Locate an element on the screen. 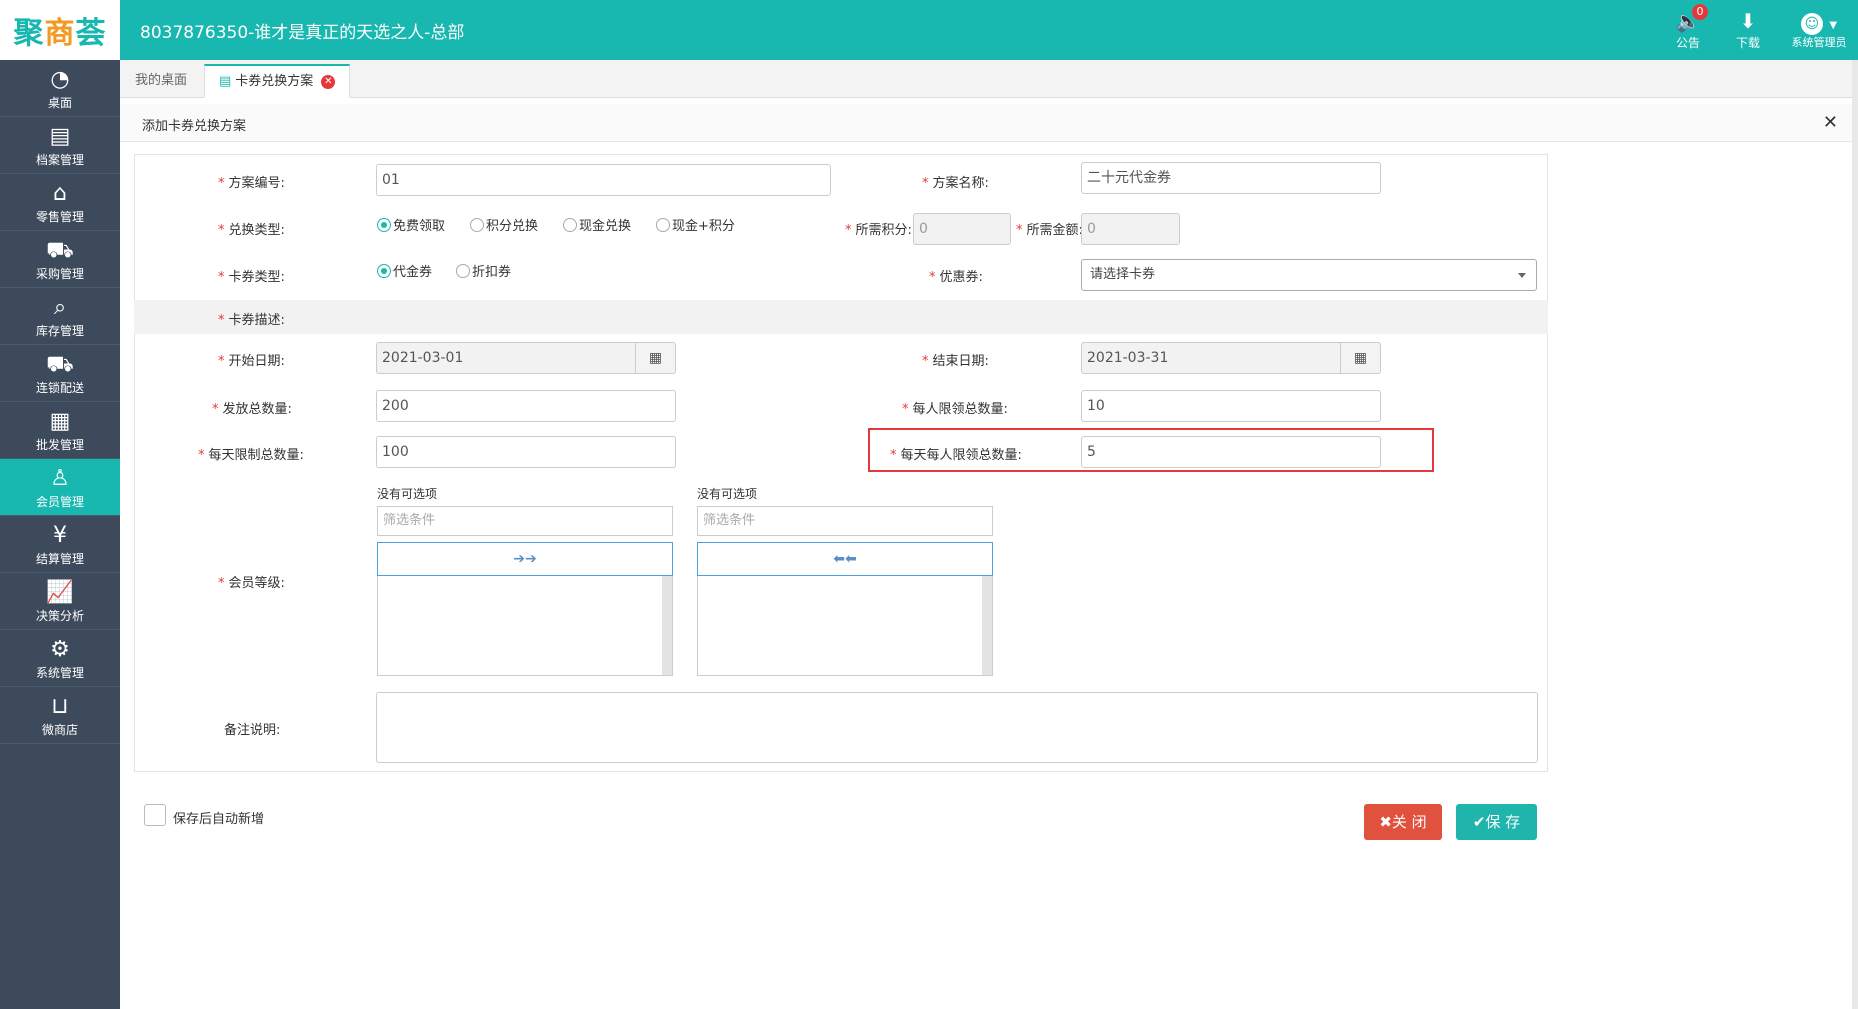 This screenshot has width=1858, height=1009. user-menu: ☺ ▼ 系统管理员 is located at coordinates (1819, 29).